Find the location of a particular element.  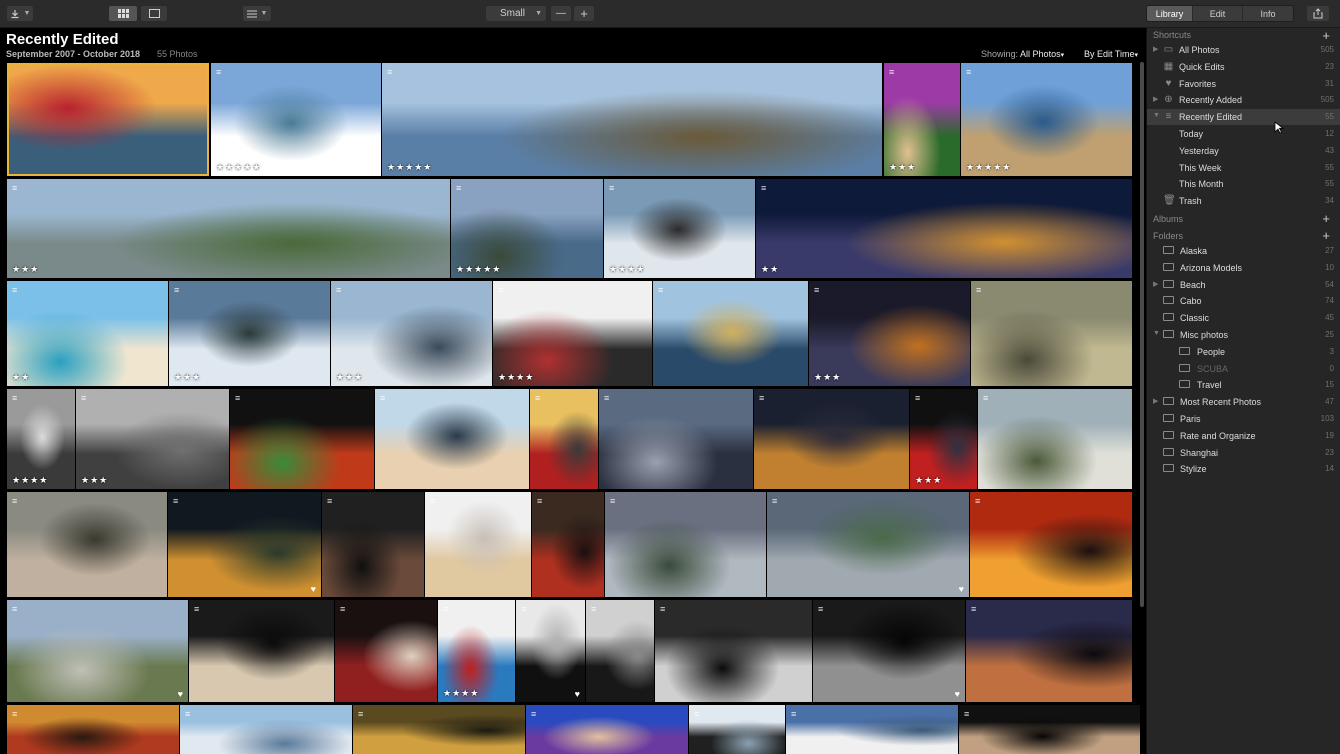

sidebar-item-stylize: Stylize 14 is located at coordinates (1243, 469).